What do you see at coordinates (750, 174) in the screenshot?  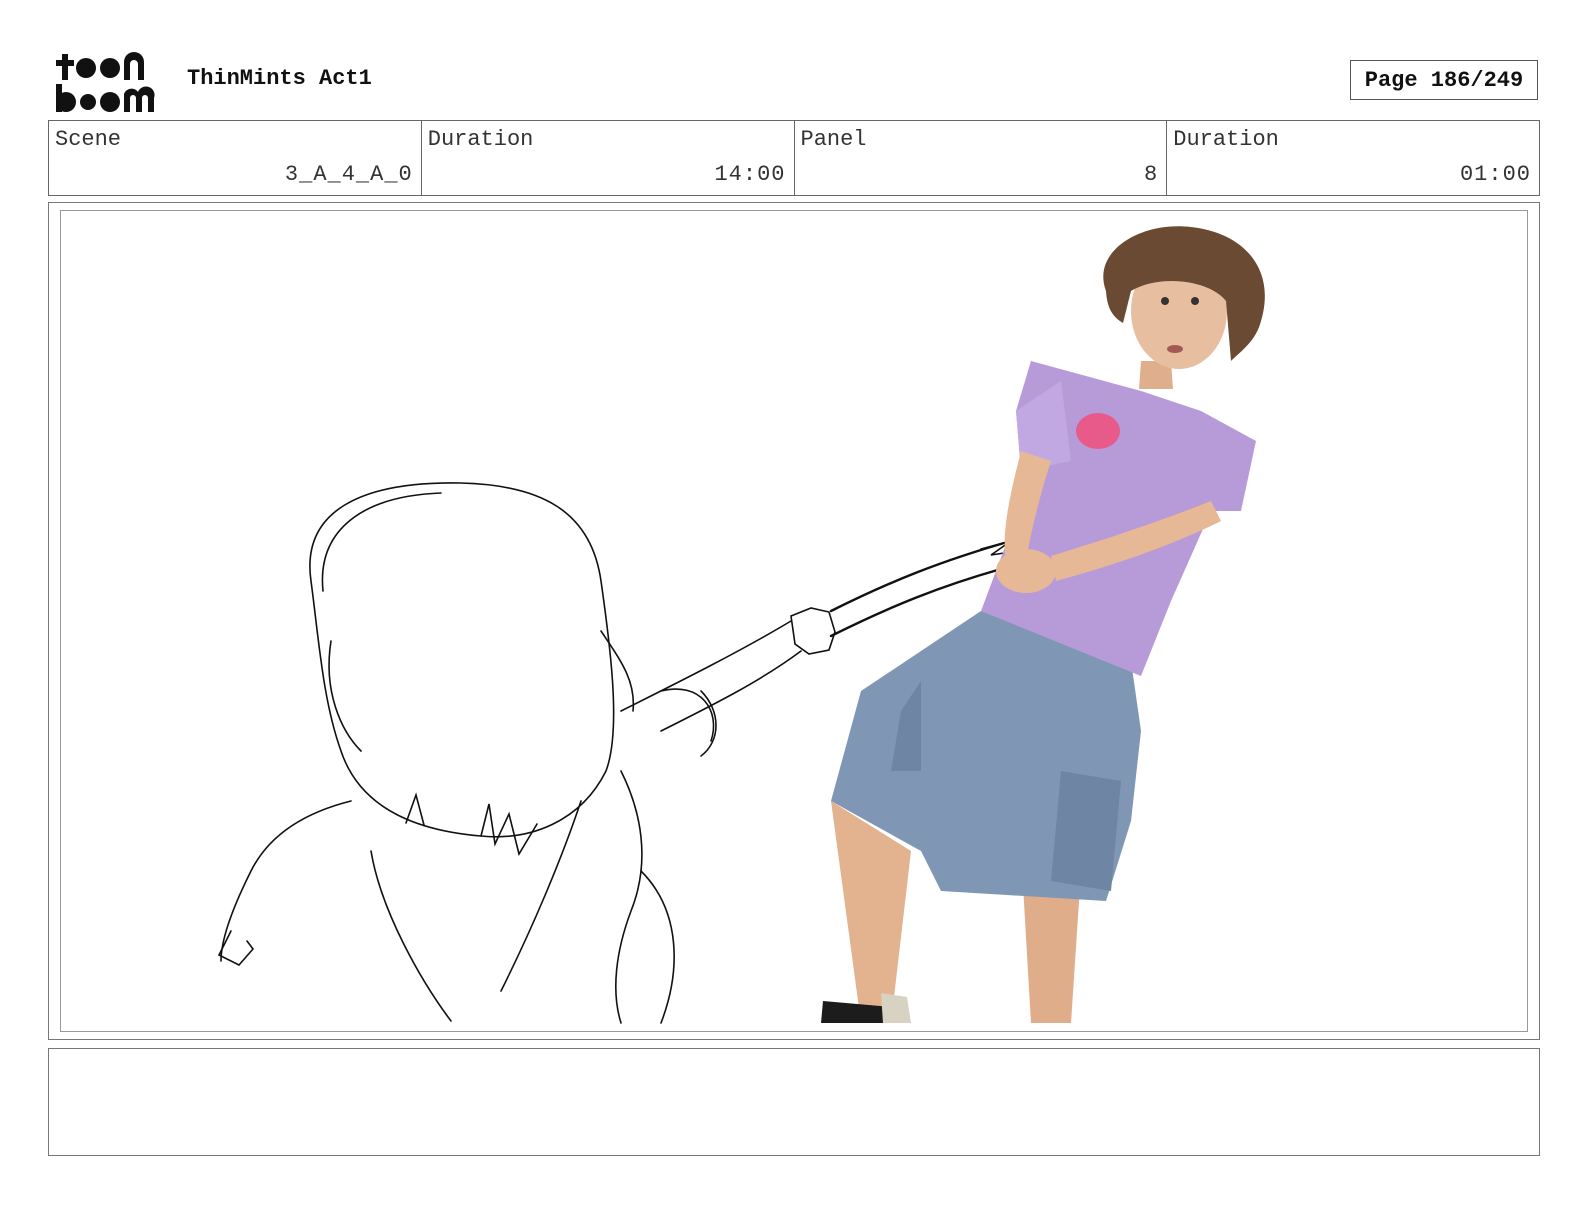 I see `scene-duration-value: 14:00` at bounding box center [750, 174].